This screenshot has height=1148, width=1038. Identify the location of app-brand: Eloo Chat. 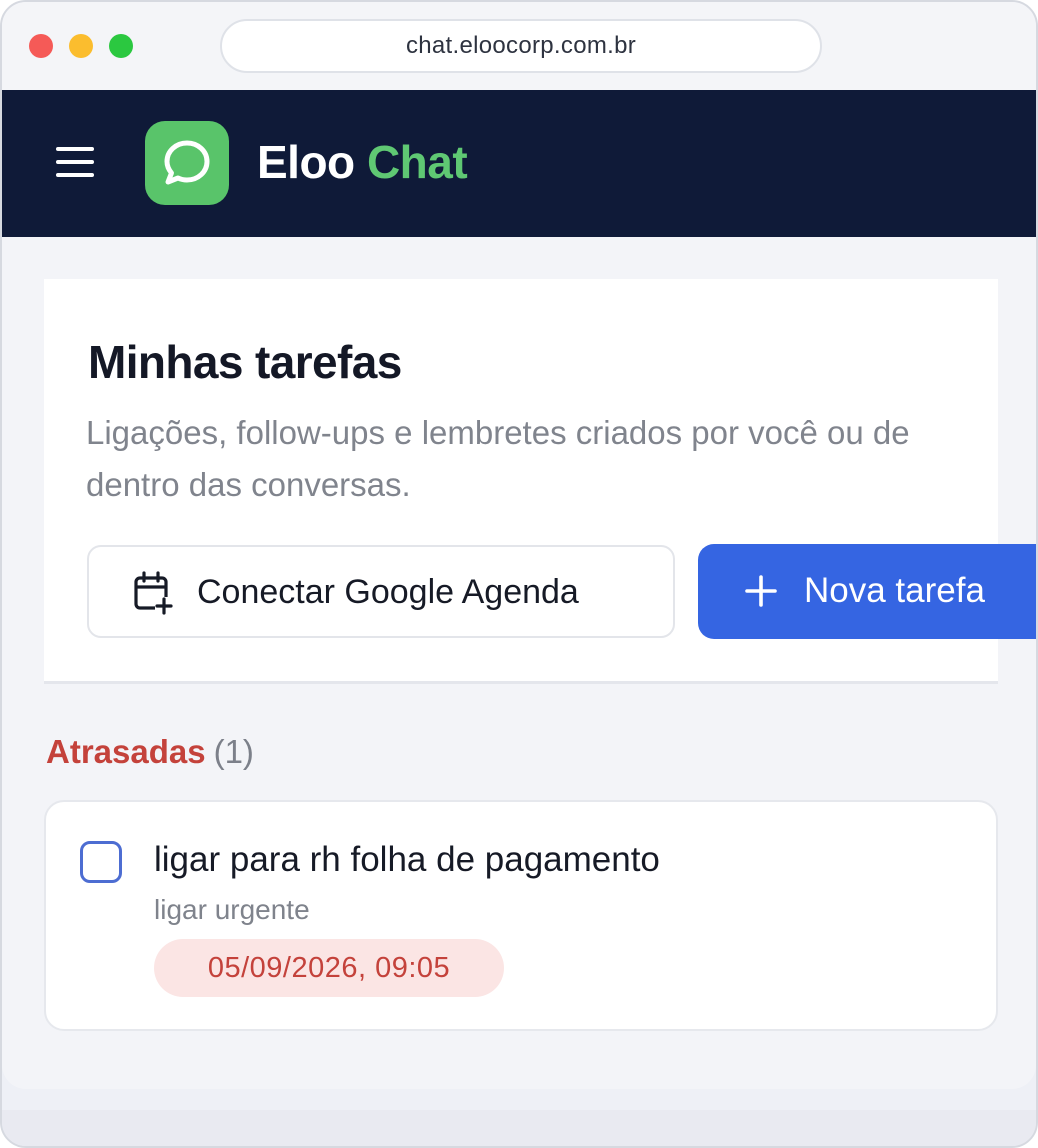
(362, 162).